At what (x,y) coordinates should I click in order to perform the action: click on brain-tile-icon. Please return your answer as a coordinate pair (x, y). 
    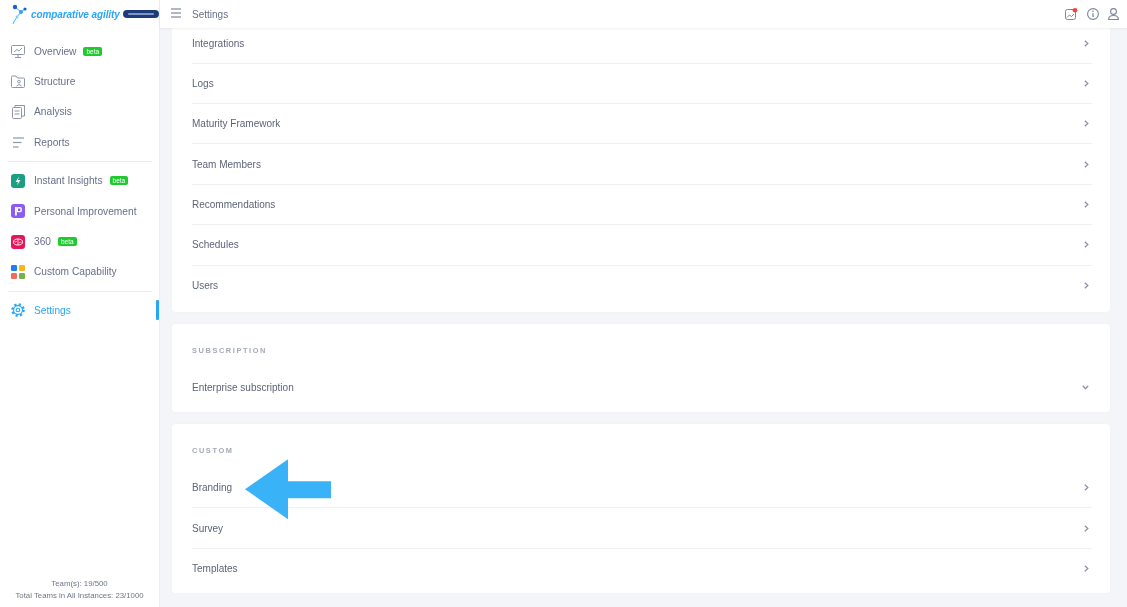
    Looking at the image, I should click on (18, 241).